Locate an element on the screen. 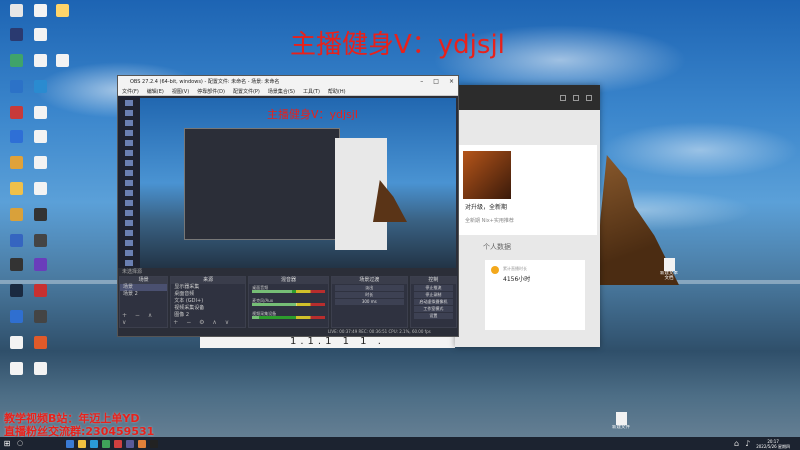 Image resolution: width=800 pixels, height=450 pixels. clock-date: 2022/5/26 星期四 is located at coordinates (773, 446).